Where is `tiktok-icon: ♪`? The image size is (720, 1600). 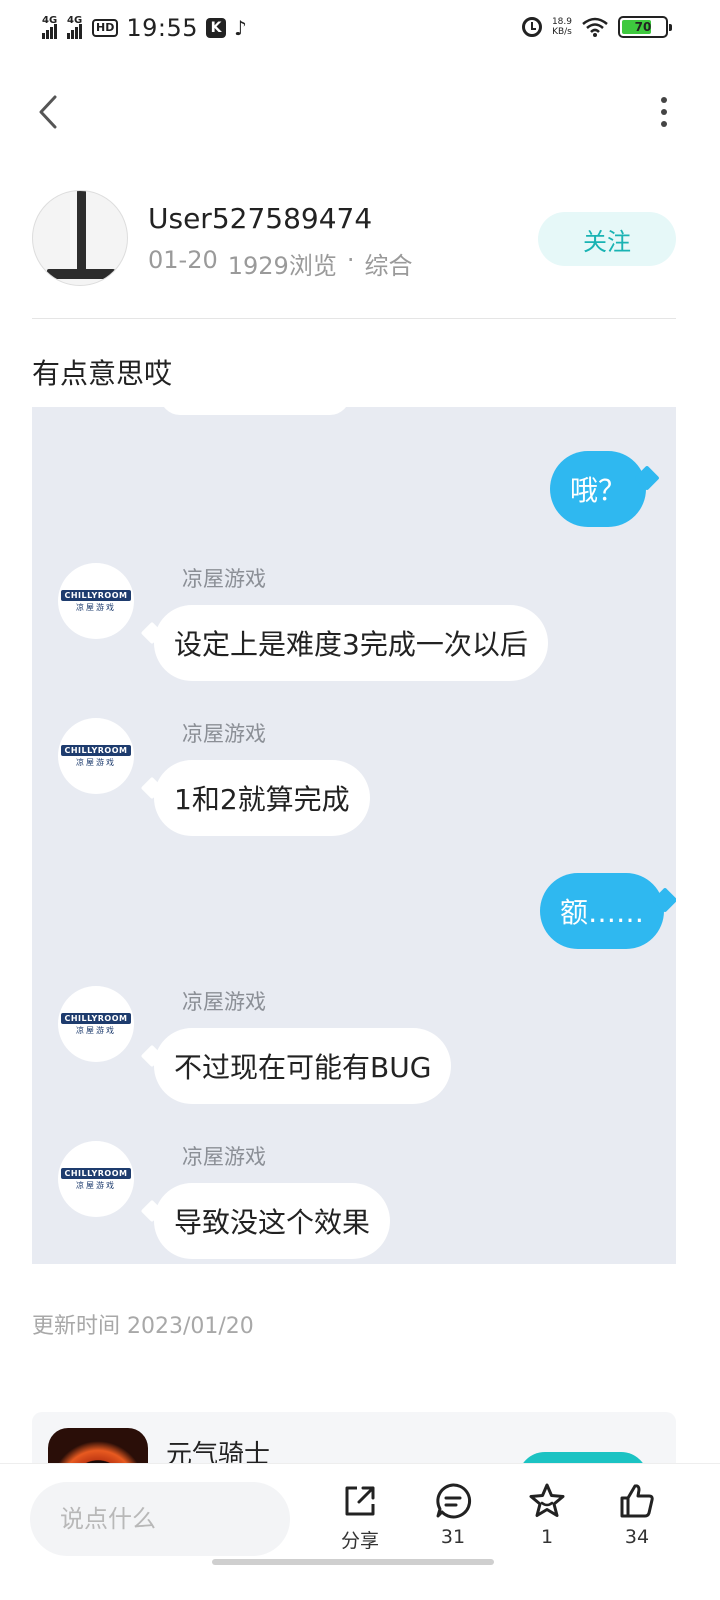 tiktok-icon: ♪ is located at coordinates (240, 28).